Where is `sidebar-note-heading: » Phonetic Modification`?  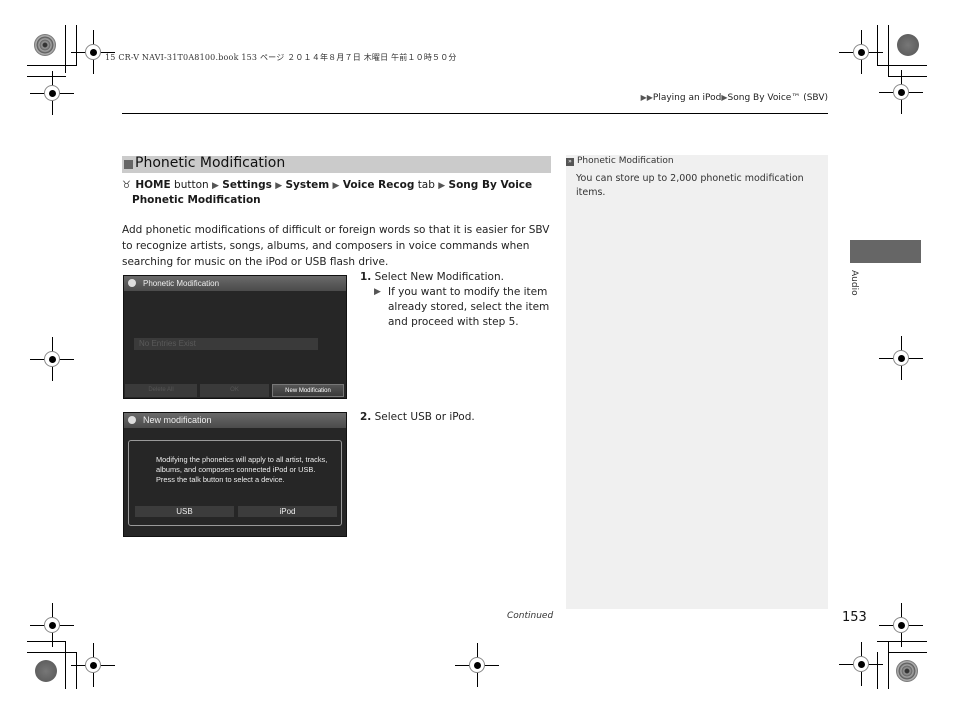 sidebar-note-heading: » Phonetic Modification is located at coordinates (620, 161).